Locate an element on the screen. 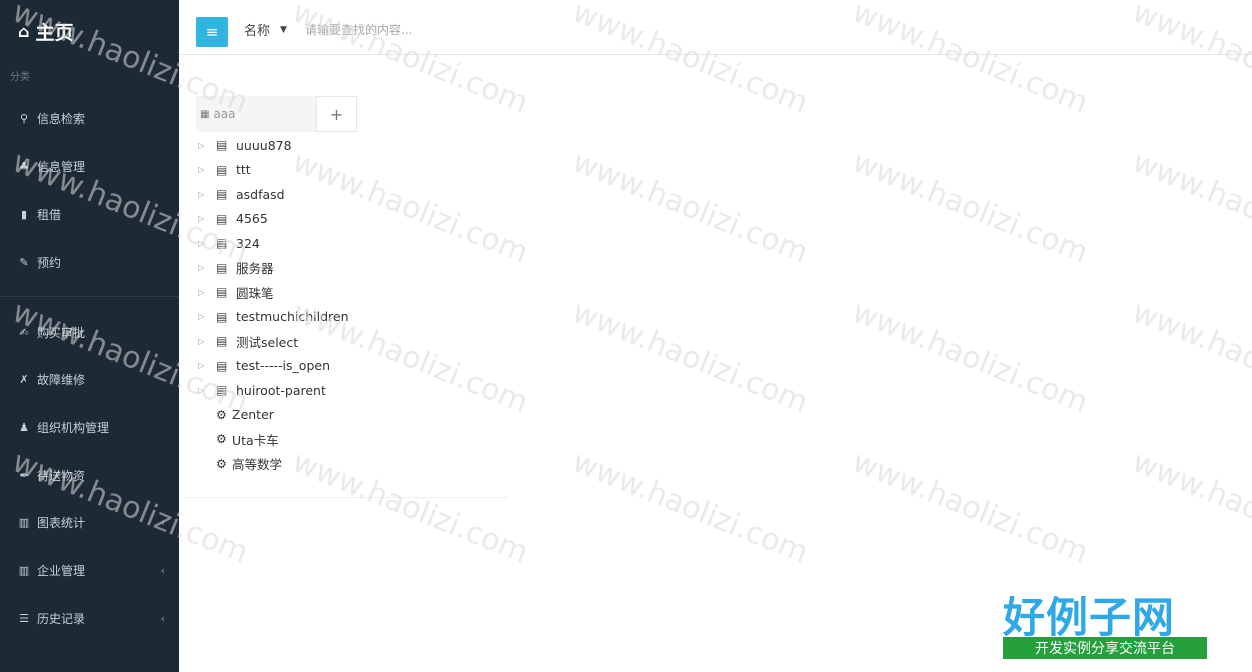  sidebar-item-history: ☰ 历史记录 ‹ is located at coordinates (89, 618).